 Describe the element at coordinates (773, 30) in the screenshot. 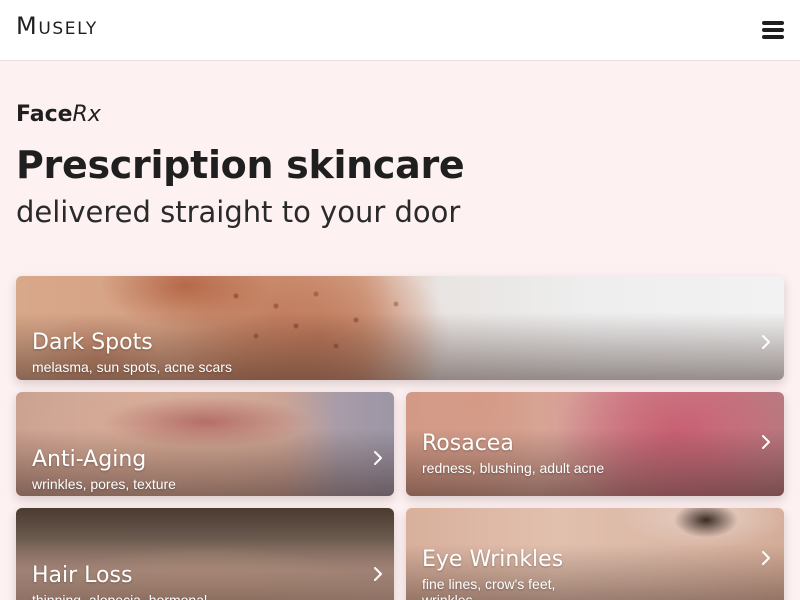

I see `hamburger-menu-icon` at that location.